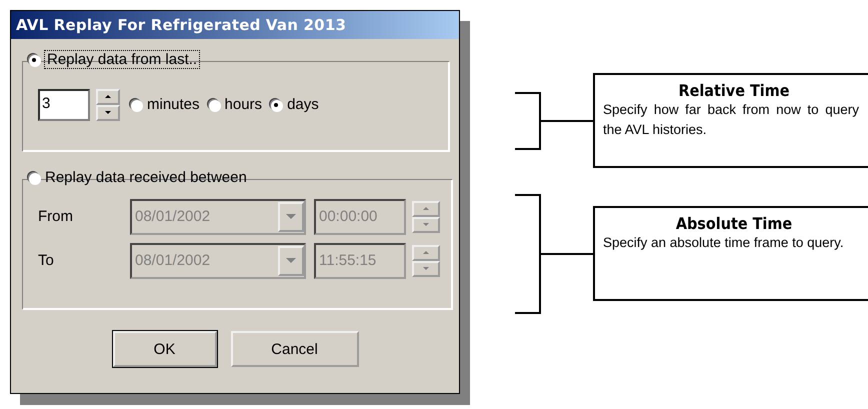 The width and height of the screenshot is (868, 409). Describe the element at coordinates (734, 223) in the screenshot. I see `callout-title: Absolute Time` at that location.